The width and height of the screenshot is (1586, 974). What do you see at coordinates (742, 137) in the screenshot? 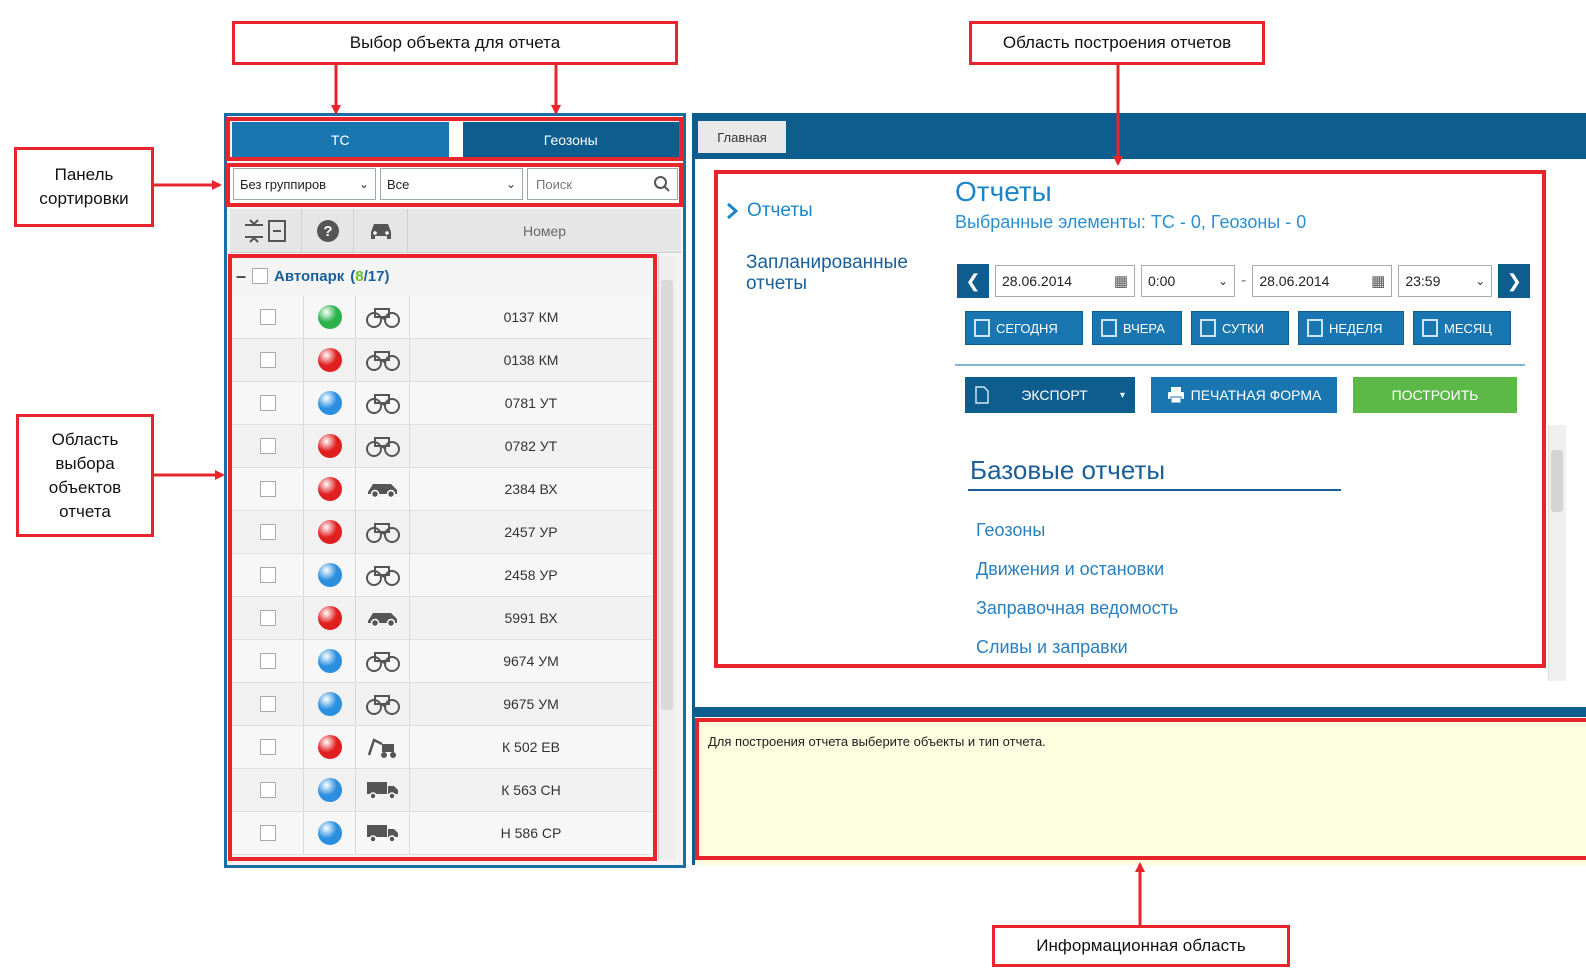
I see `tab-main: Главная` at bounding box center [742, 137].